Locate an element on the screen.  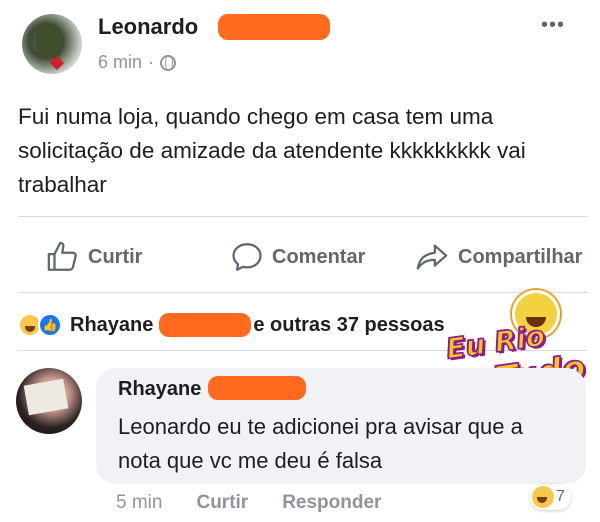
comment-actions: 5 min Curtir Responder is located at coordinates (265, 503).